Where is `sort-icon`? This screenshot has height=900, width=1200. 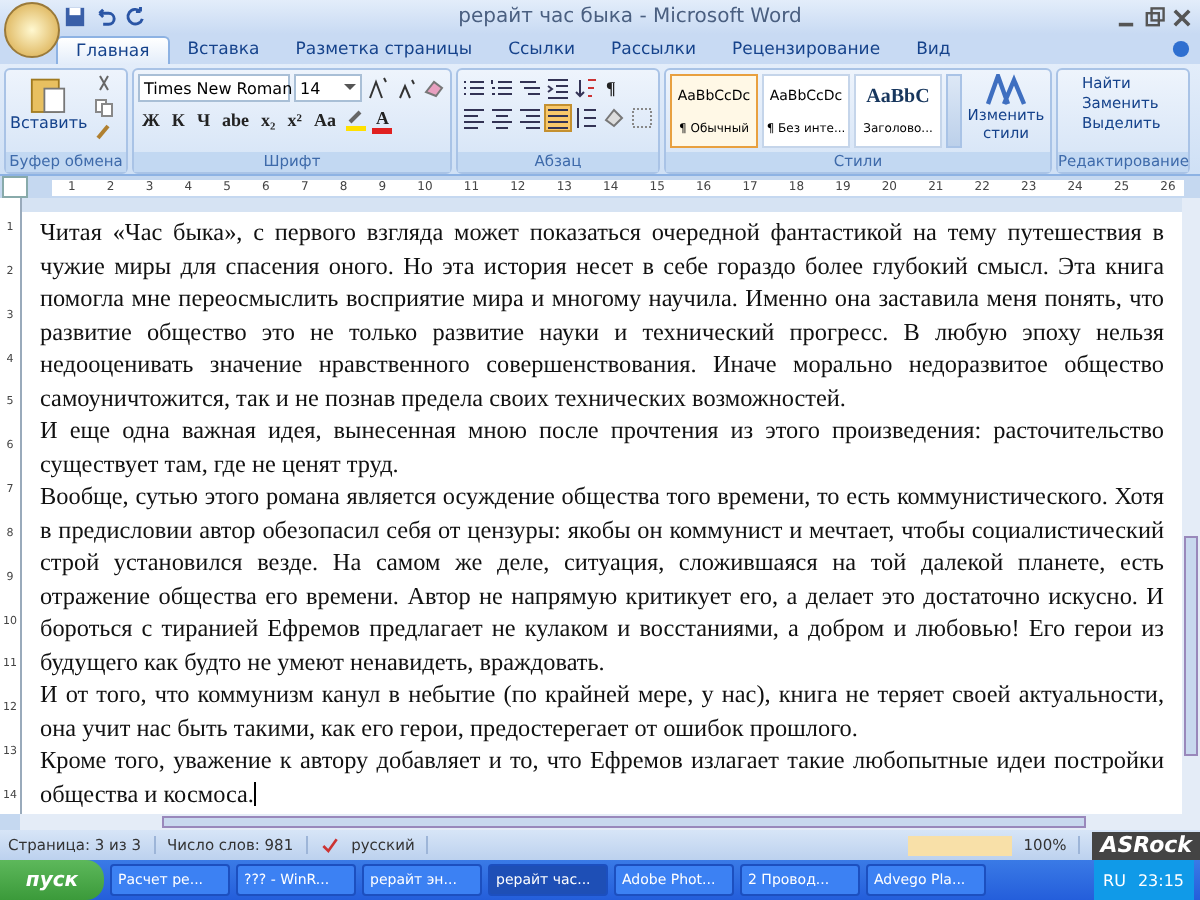 sort-icon is located at coordinates (586, 88).